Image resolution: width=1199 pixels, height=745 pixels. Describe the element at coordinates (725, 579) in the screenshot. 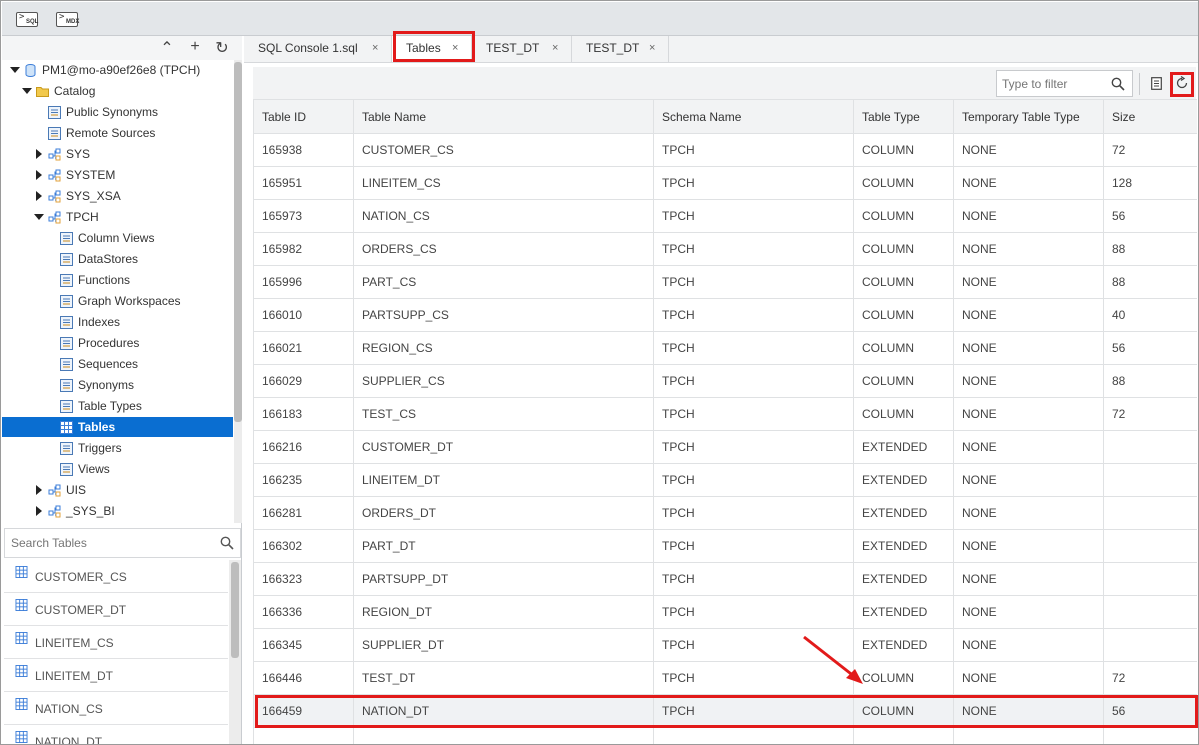

I see `table-row: 166323 PARTSUPP_DT TPCH EXTENDED NONE` at that location.